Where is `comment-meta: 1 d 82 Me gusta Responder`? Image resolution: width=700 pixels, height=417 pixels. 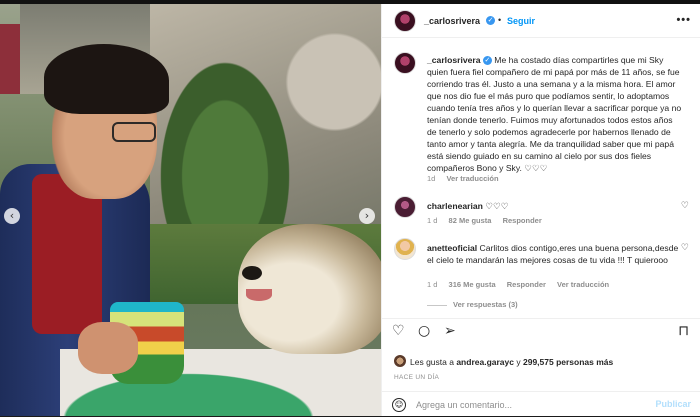
comment-meta: 1 d 82 Me gusta Responder is located at coordinates (484, 220).